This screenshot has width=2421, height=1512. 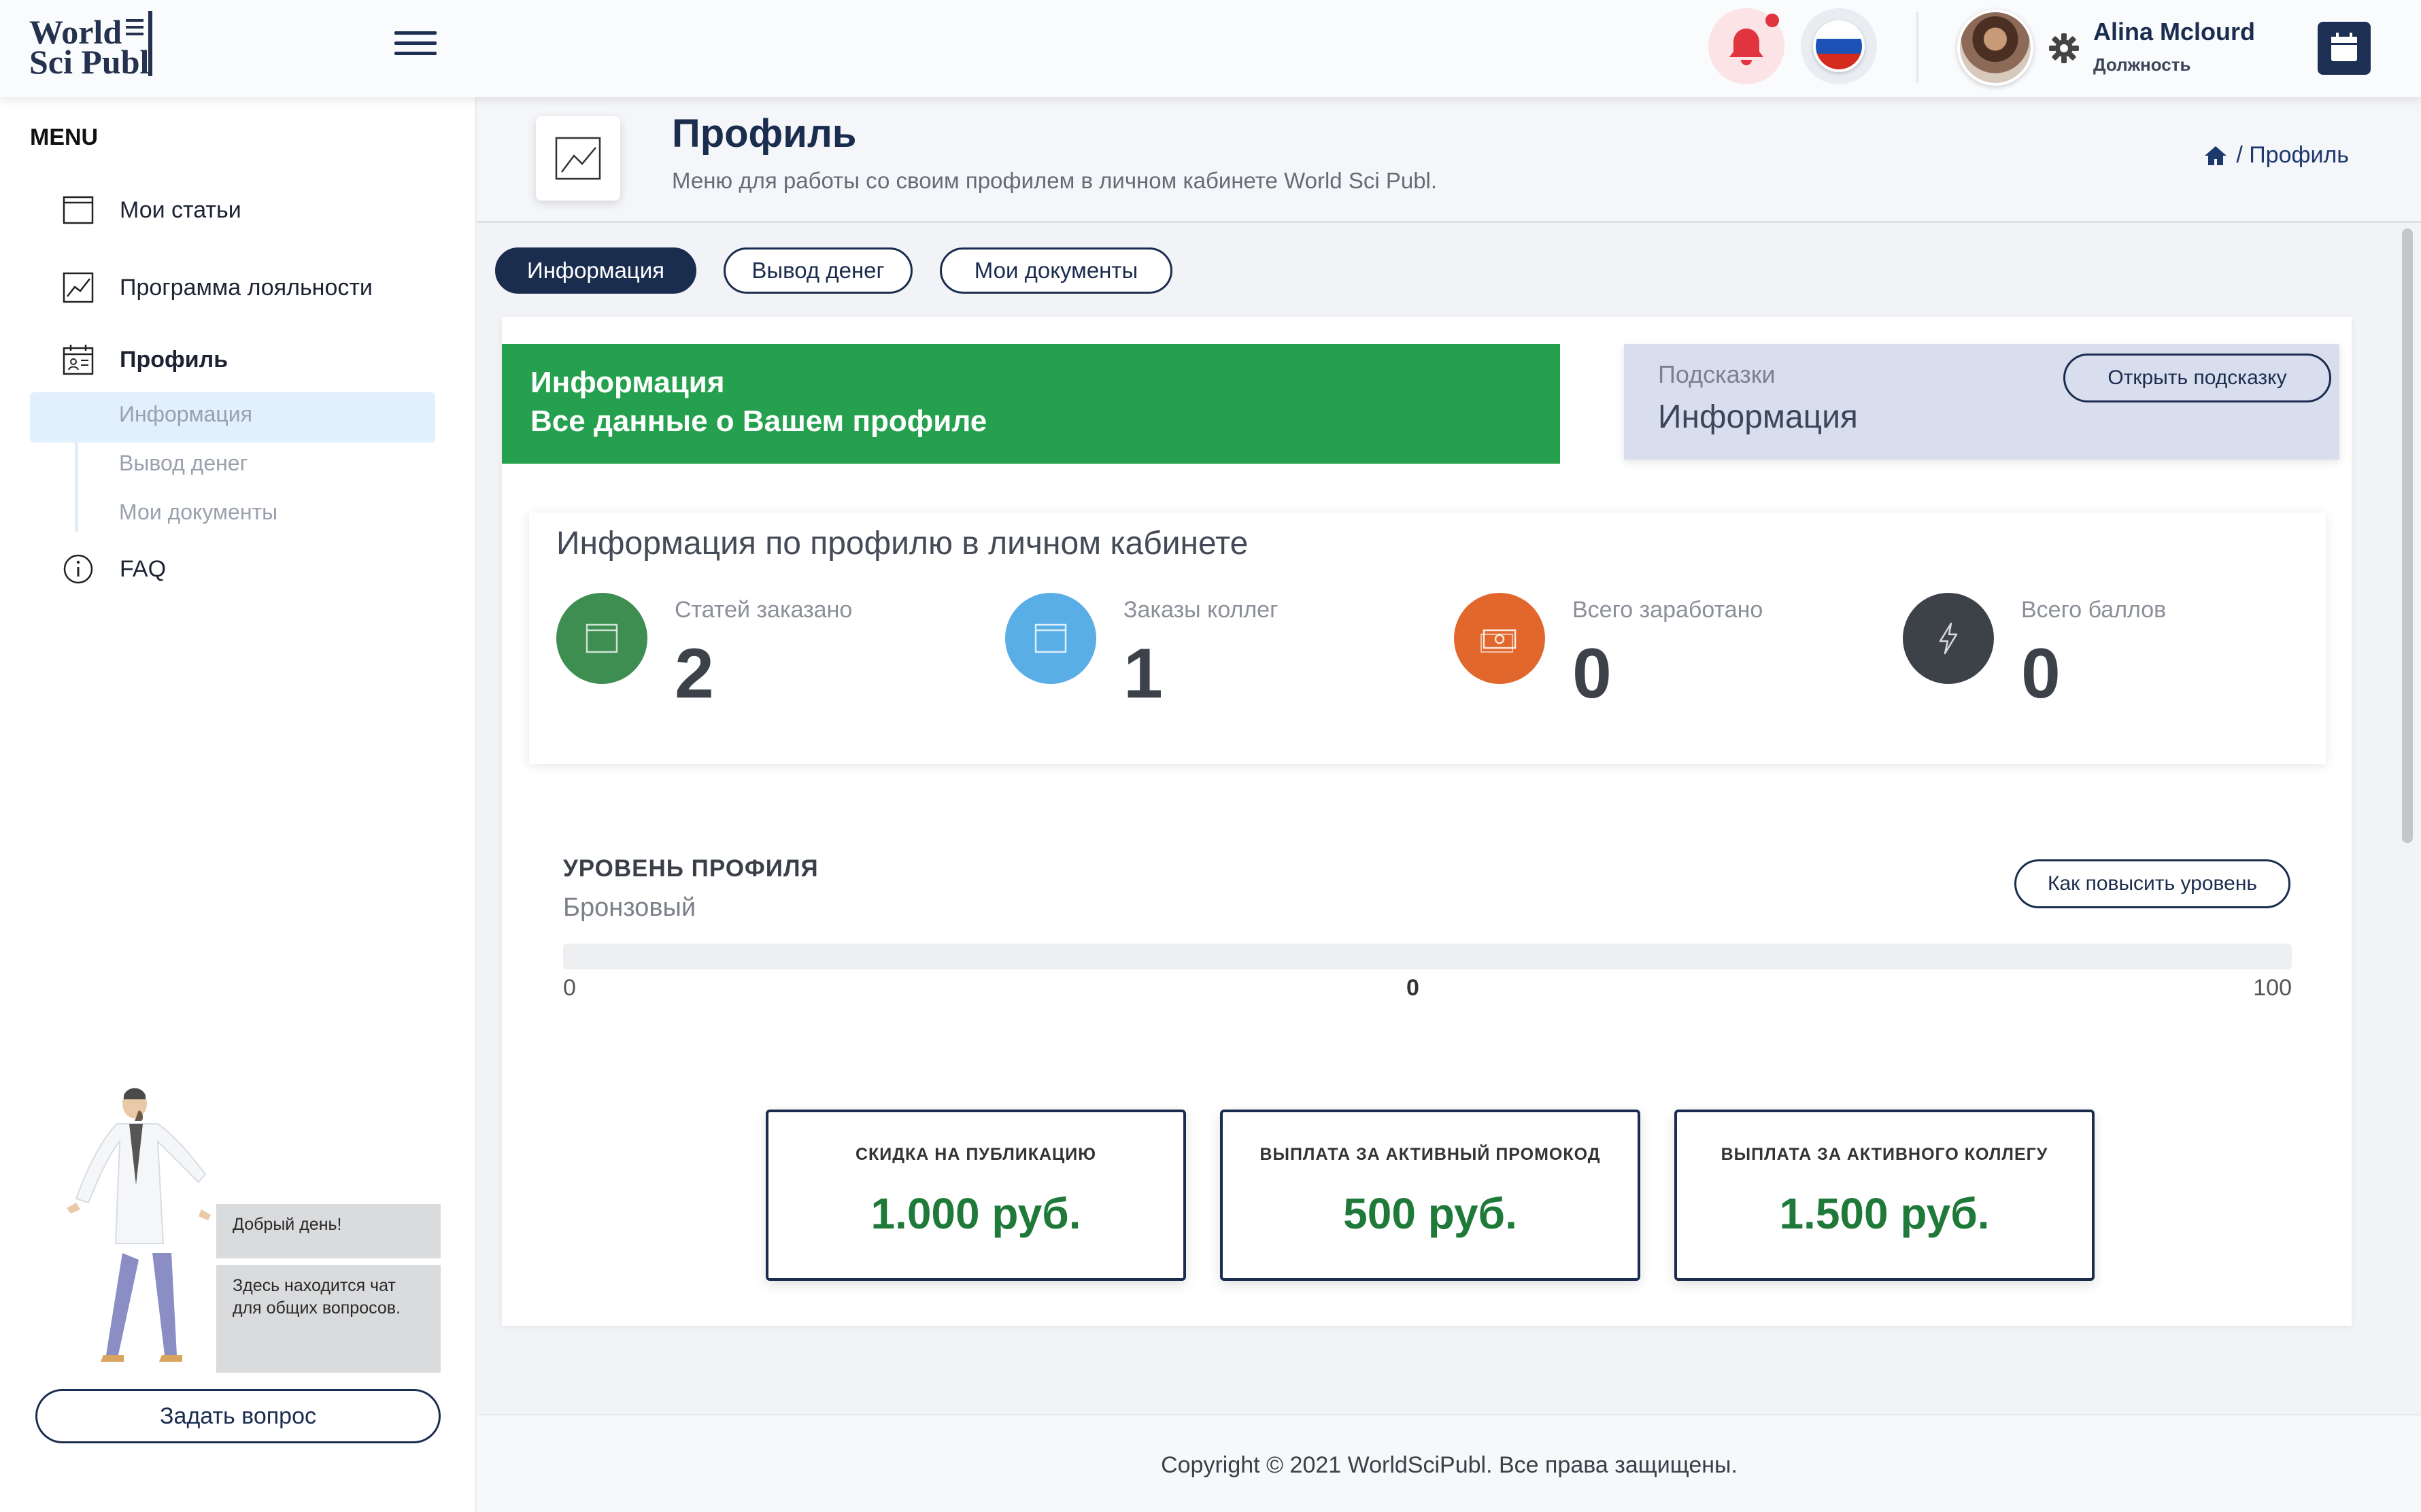 What do you see at coordinates (1143, 673) in the screenshot?
I see `stat-value: 1` at bounding box center [1143, 673].